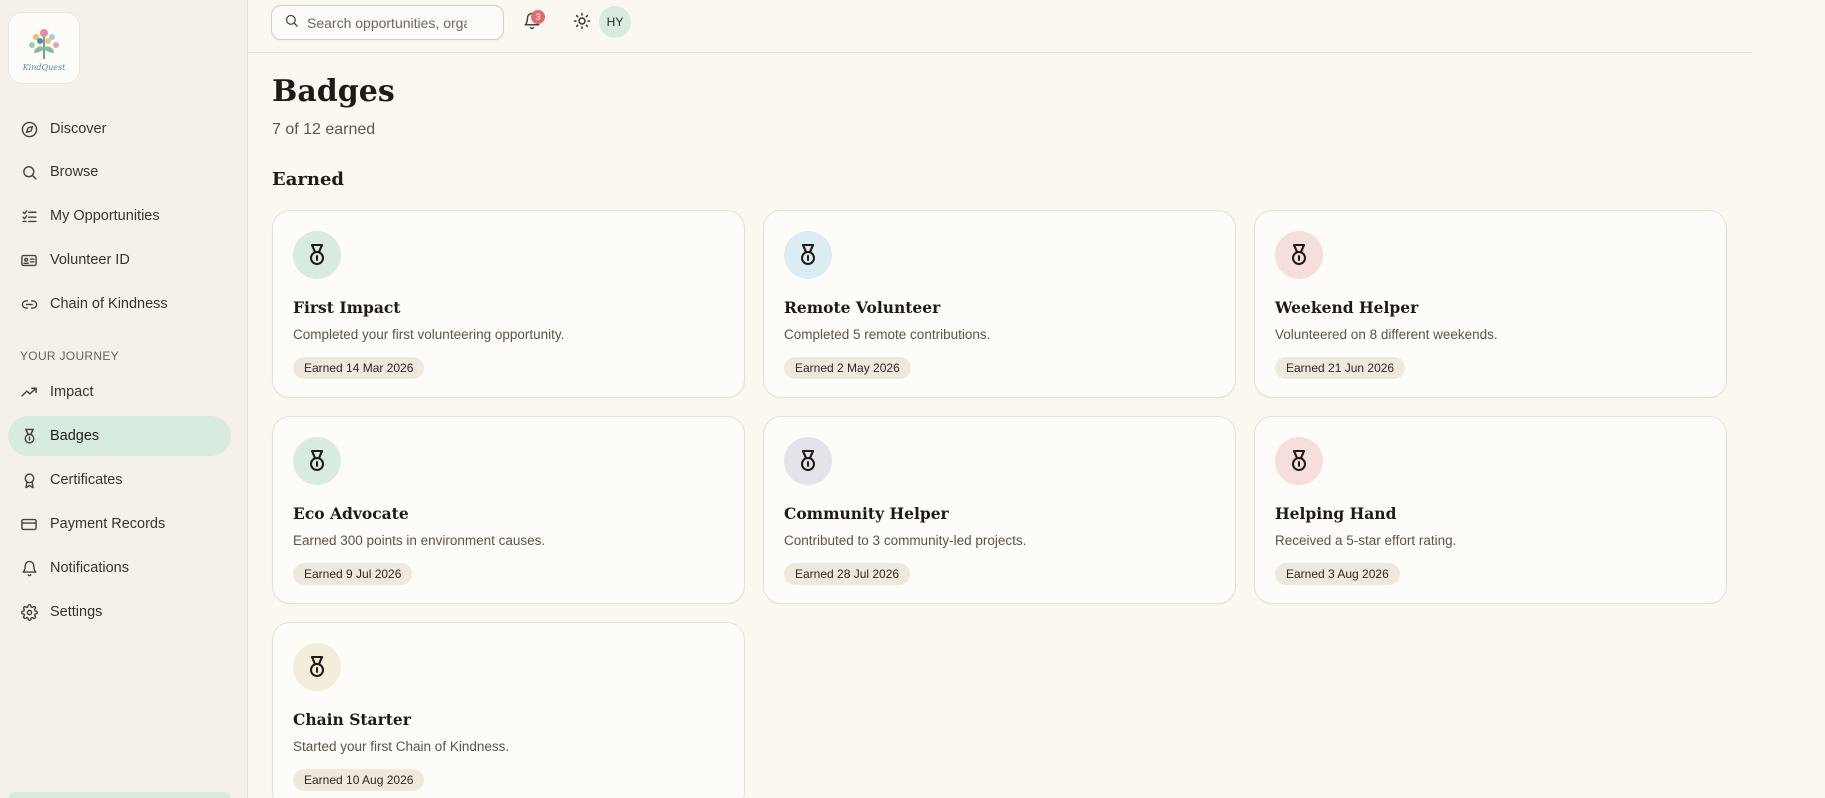  What do you see at coordinates (29, 129) in the screenshot?
I see `compass-icon` at bounding box center [29, 129].